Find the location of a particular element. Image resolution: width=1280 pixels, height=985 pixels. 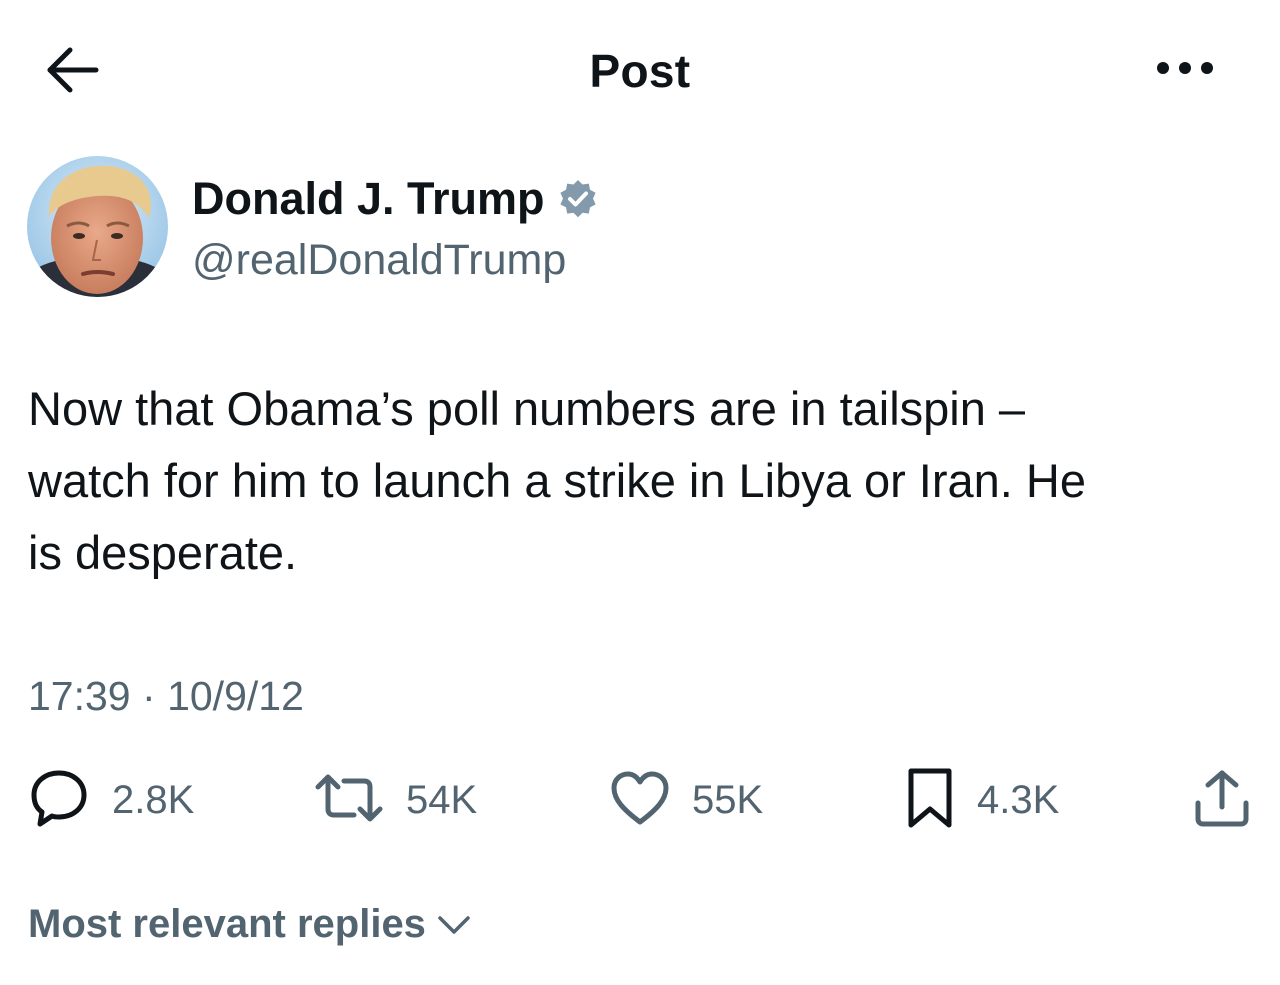

bookmark-button: 4.3K is located at coordinates (982, 800).